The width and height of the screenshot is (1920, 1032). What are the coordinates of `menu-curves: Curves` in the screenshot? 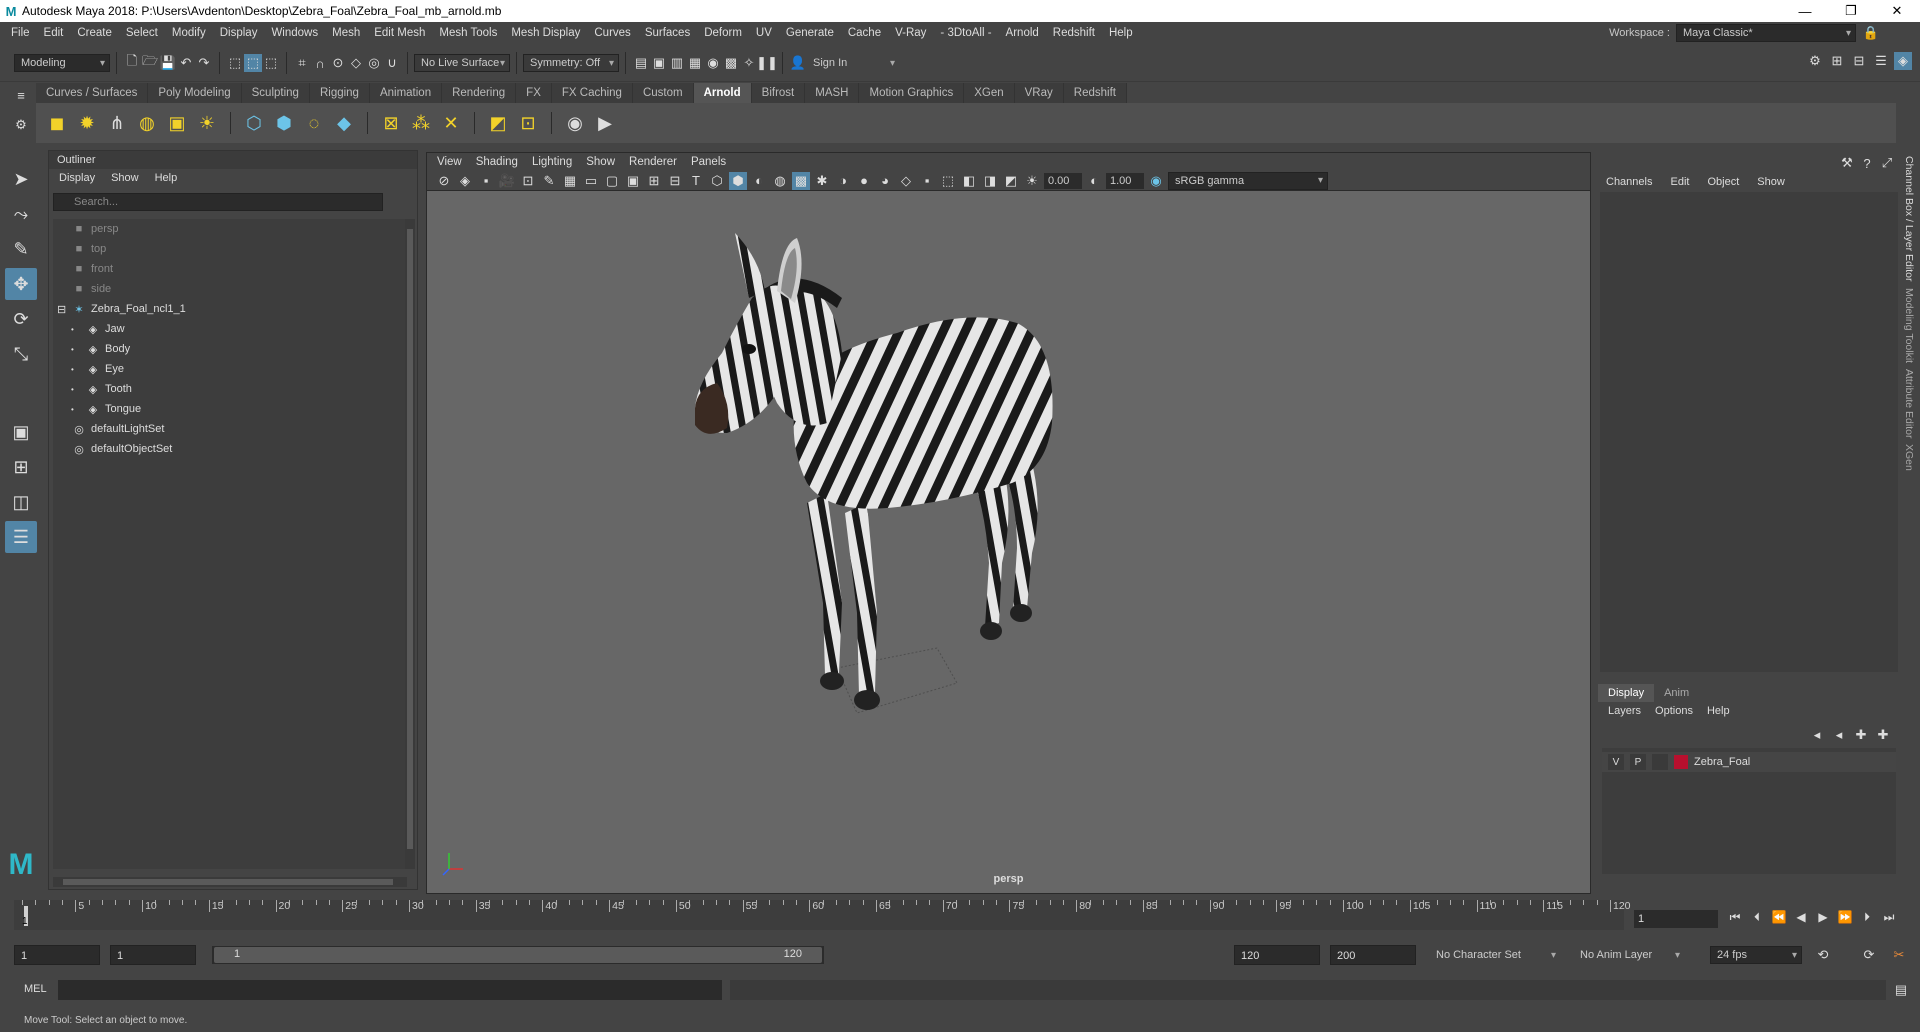 It's located at (612, 33).